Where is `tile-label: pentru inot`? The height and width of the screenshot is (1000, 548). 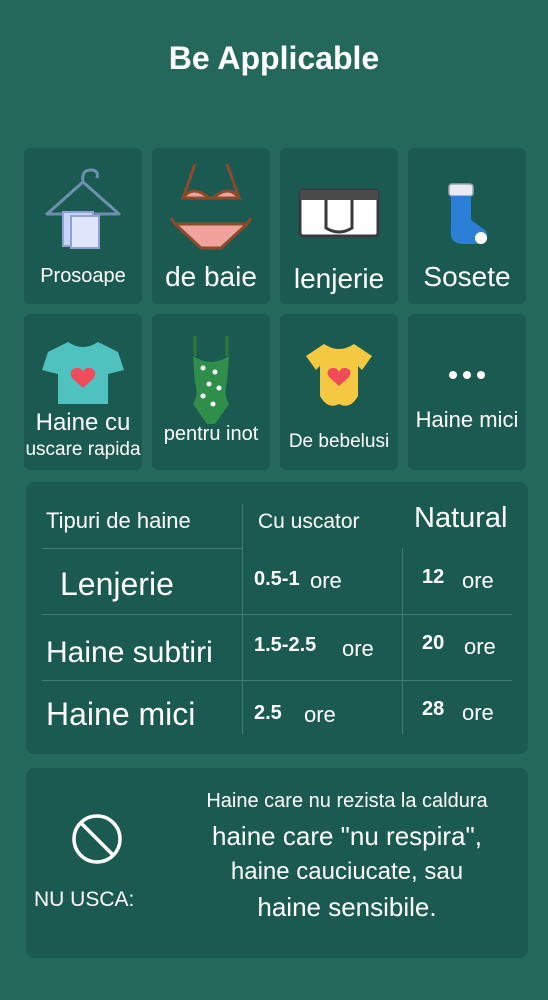 tile-label: pentru inot is located at coordinates (211, 434).